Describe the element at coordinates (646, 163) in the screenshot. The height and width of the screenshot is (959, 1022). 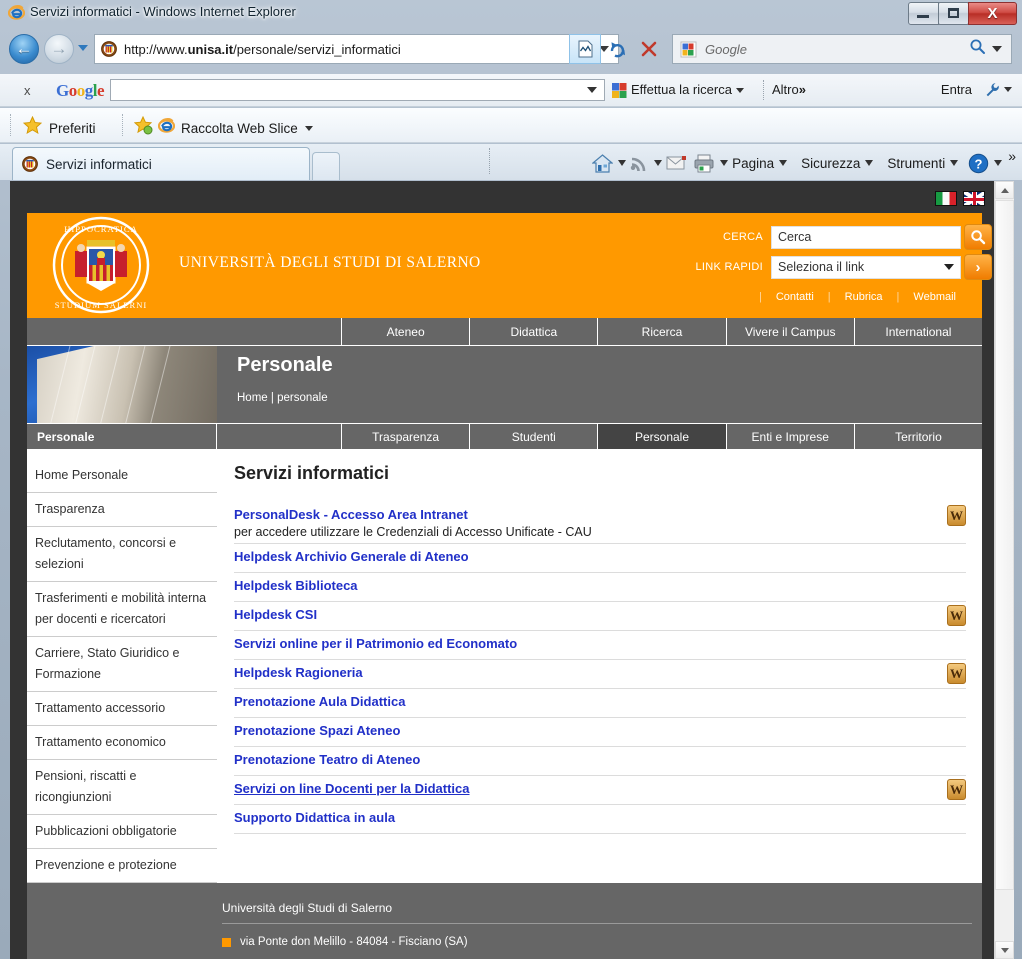
I see `feeds-button` at that location.